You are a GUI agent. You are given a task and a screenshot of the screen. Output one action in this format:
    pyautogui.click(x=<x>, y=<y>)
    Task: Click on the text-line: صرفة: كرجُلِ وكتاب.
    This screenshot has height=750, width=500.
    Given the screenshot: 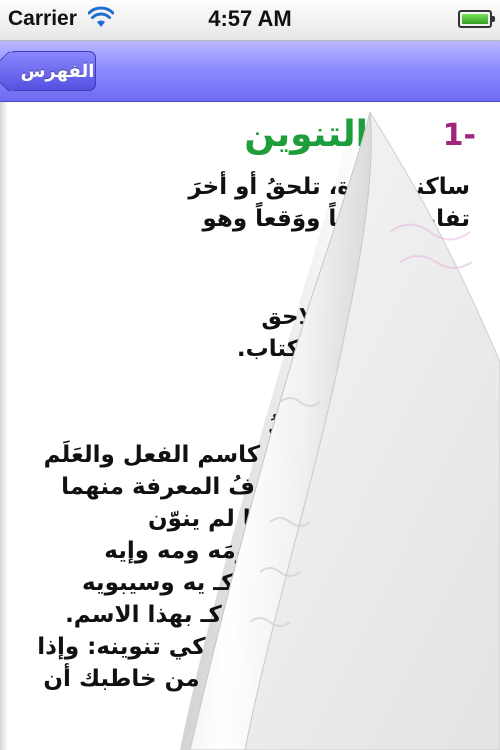 What is the action you would take?
    pyautogui.click(x=353, y=349)
    